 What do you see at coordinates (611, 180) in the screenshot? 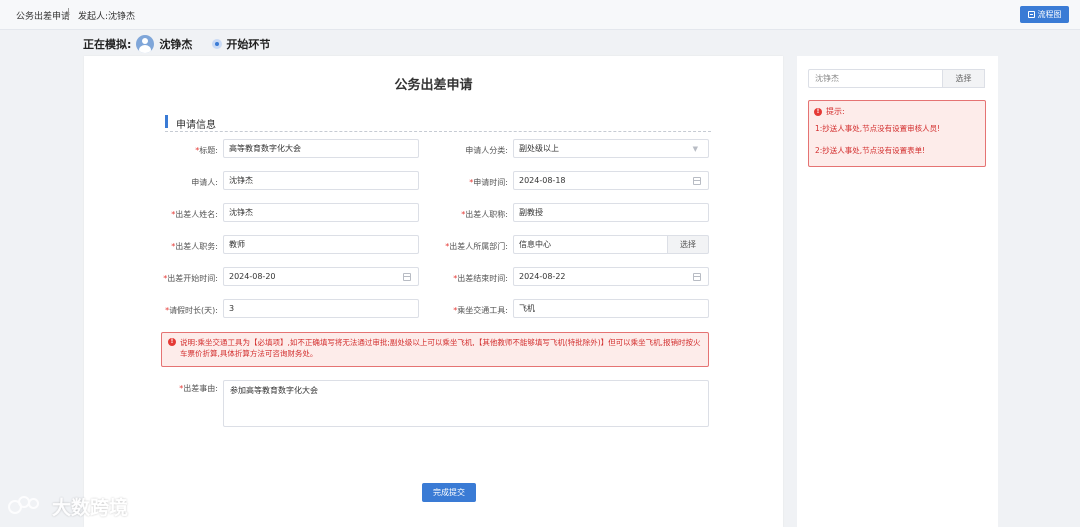
I see `apply-time-input: 2024-08-18` at bounding box center [611, 180].